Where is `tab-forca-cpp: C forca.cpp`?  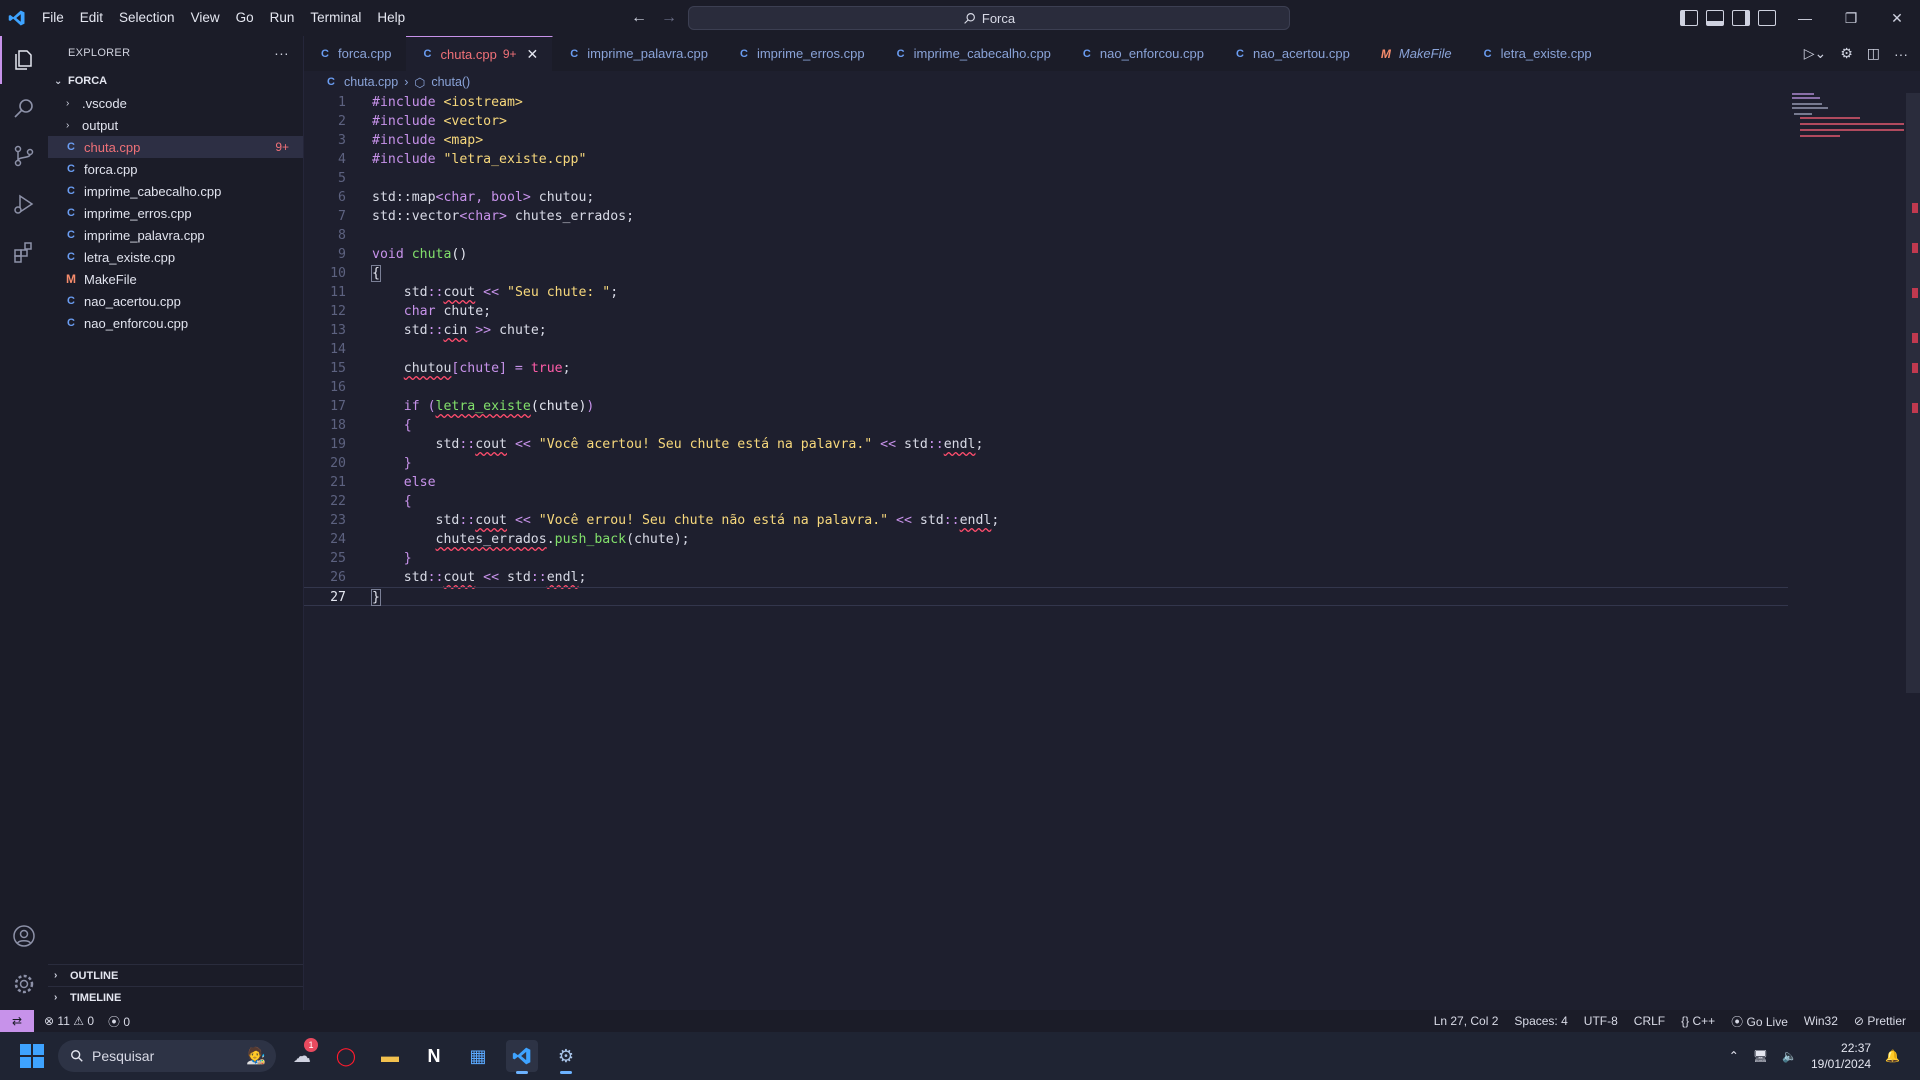 tab-forca-cpp: C forca.cpp is located at coordinates (355, 53).